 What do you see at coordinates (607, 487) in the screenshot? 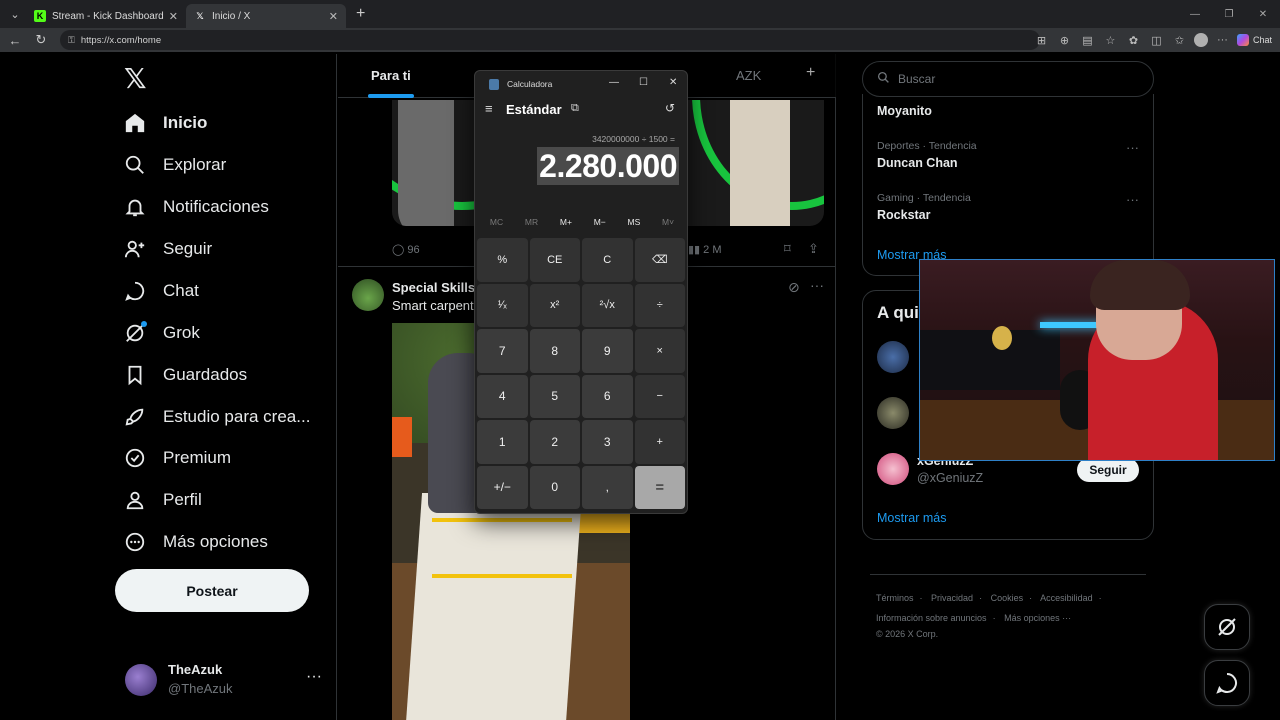
I see `decimal-key: ,` at bounding box center [607, 487].